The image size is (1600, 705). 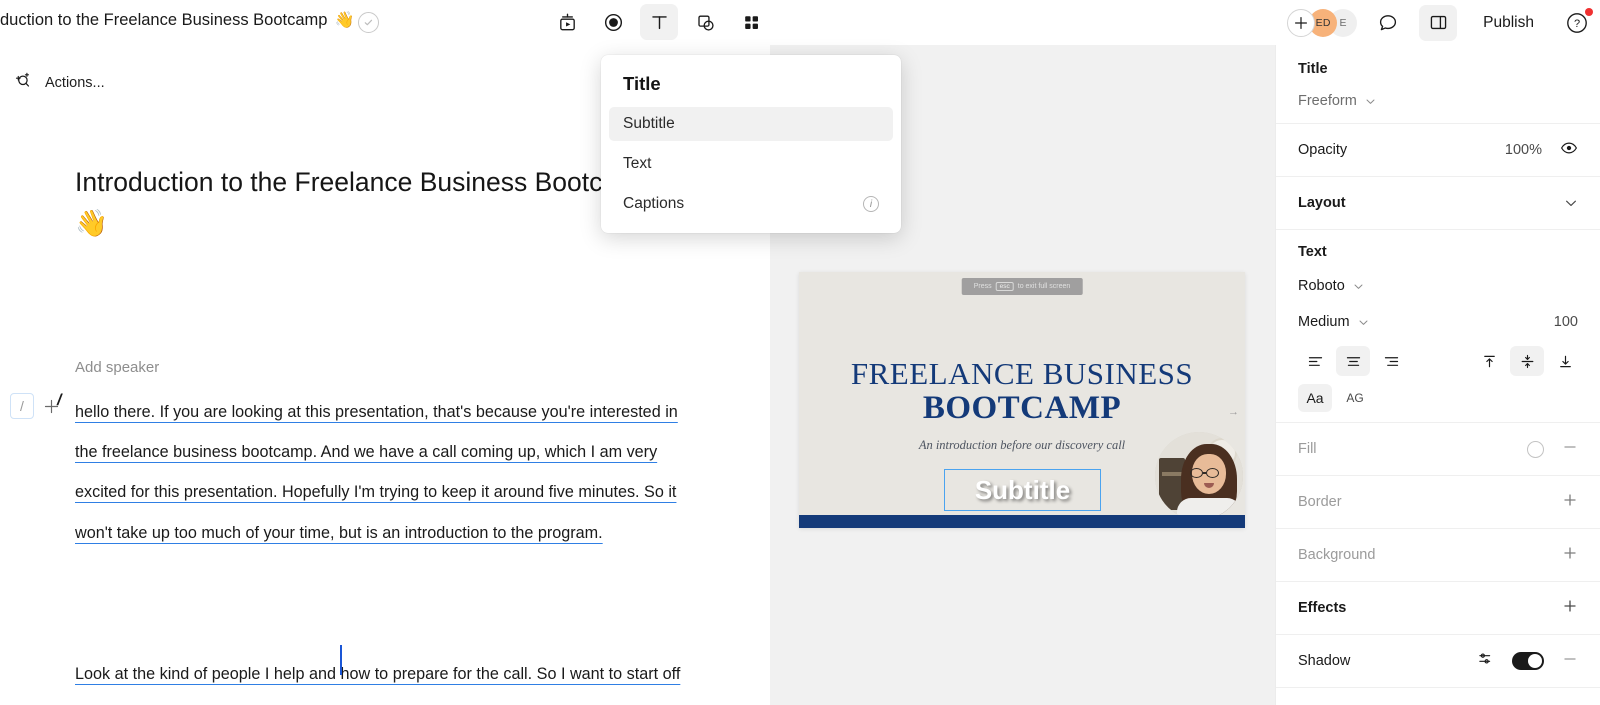 I want to click on check-circle-icon, so click(x=368, y=22).